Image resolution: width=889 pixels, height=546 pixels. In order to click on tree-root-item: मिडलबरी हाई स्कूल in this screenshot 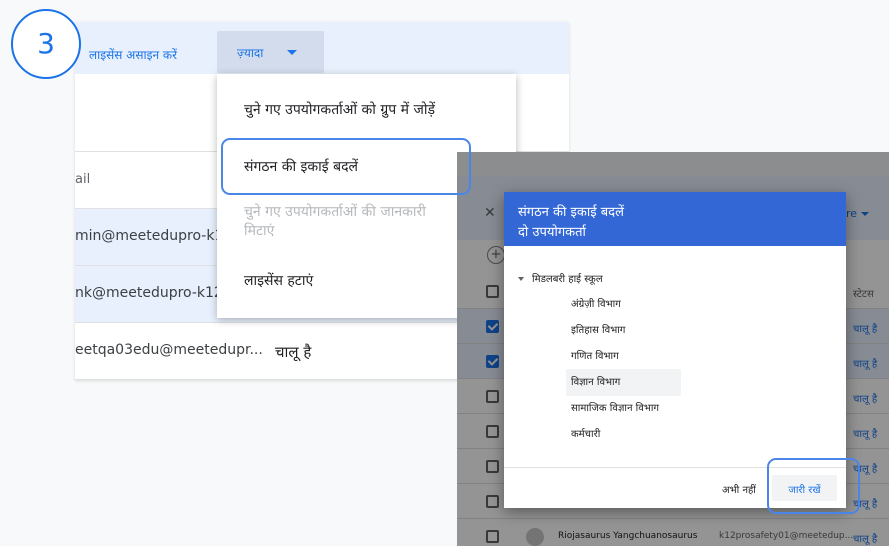, I will do `click(560, 278)`.